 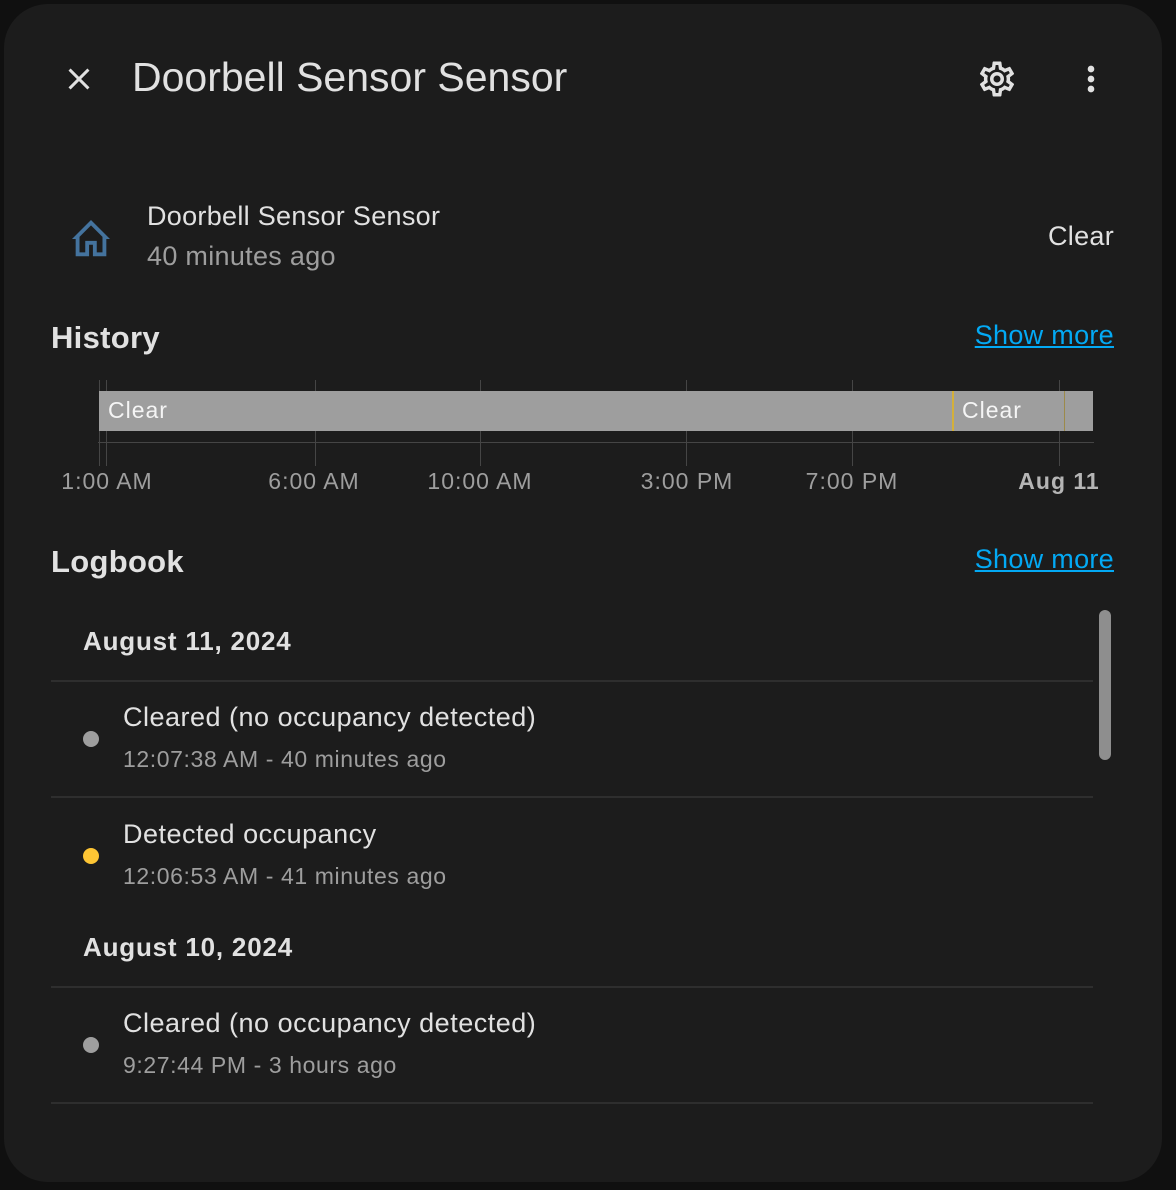 What do you see at coordinates (596, 442) in the screenshot?
I see `timeline-axis` at bounding box center [596, 442].